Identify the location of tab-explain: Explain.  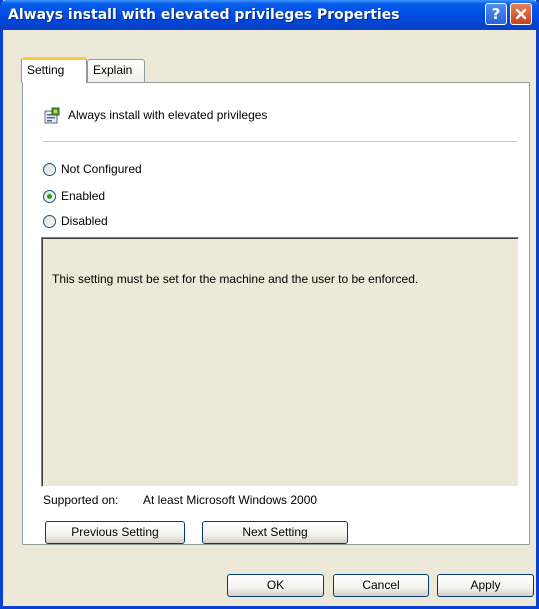
(116, 70).